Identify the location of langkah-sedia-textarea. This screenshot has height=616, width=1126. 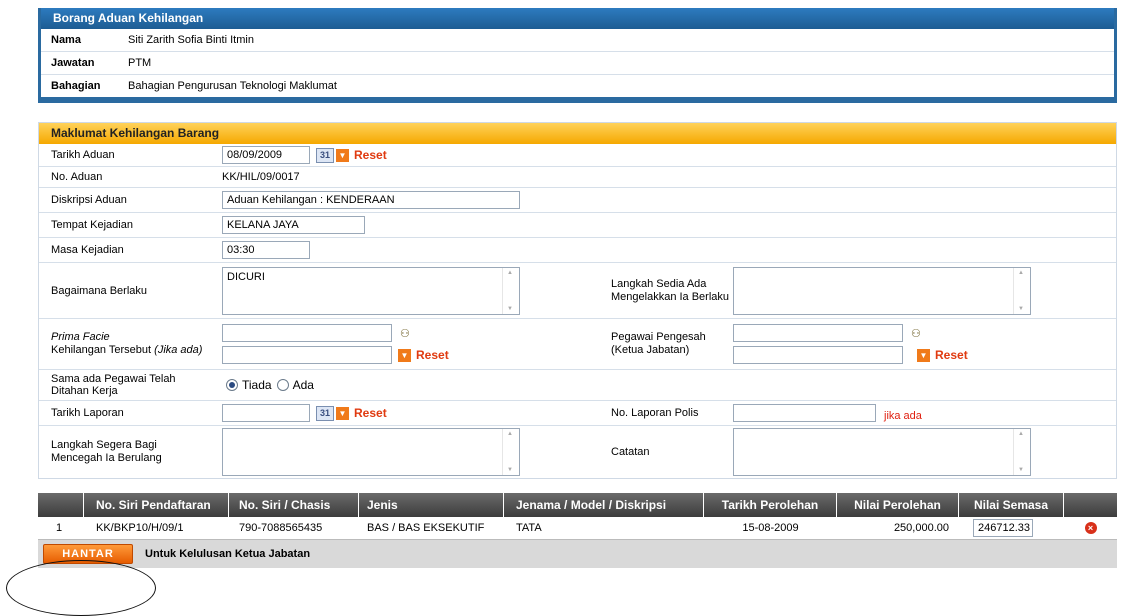
(882, 290).